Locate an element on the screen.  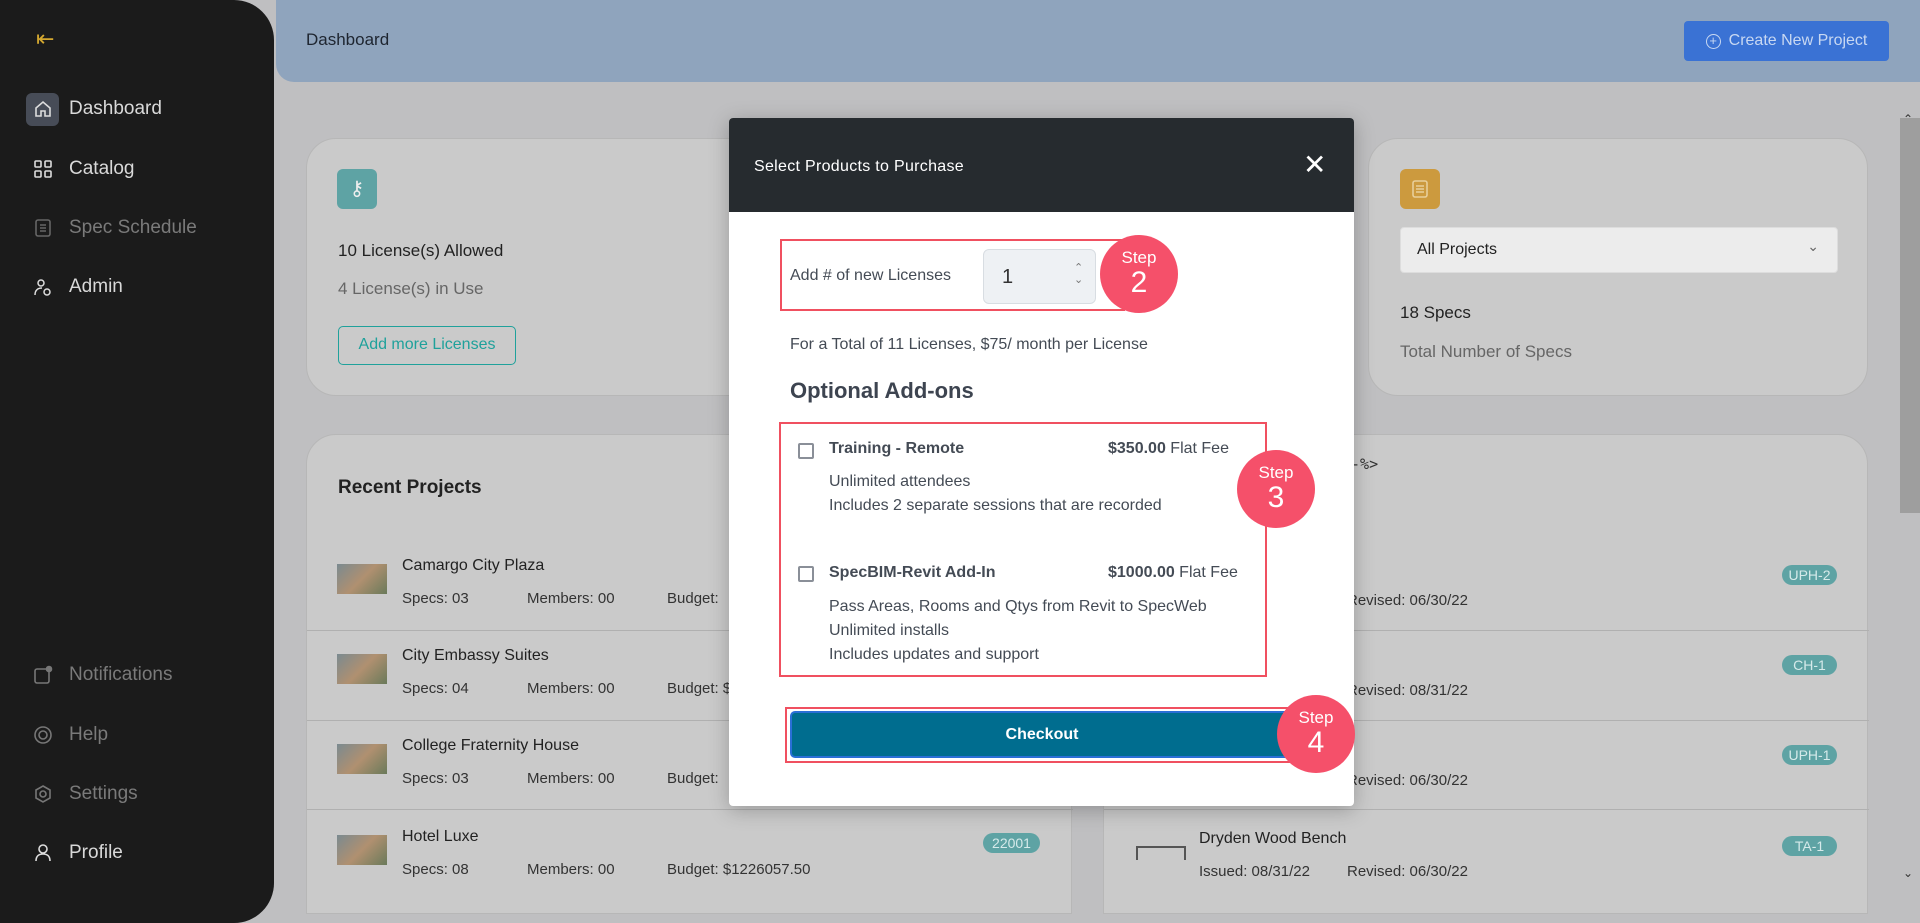
project-budget: Budget: $ is located at coordinates (699, 688).